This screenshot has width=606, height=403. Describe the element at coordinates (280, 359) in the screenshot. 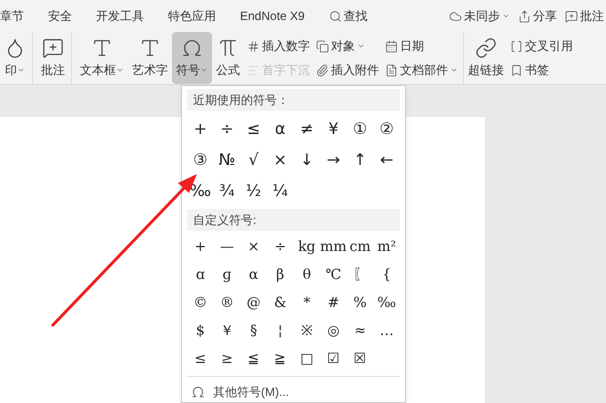

I see `symbol-item: ≧` at that location.